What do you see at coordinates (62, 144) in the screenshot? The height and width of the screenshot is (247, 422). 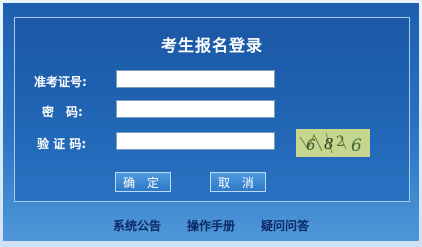 I see `captcha-label: 验 证 码:` at bounding box center [62, 144].